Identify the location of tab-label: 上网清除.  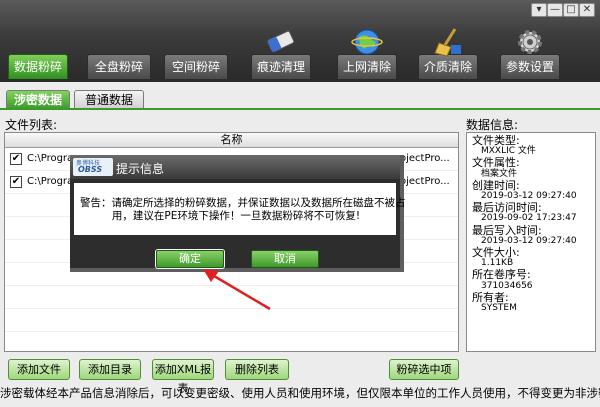
(366, 67).